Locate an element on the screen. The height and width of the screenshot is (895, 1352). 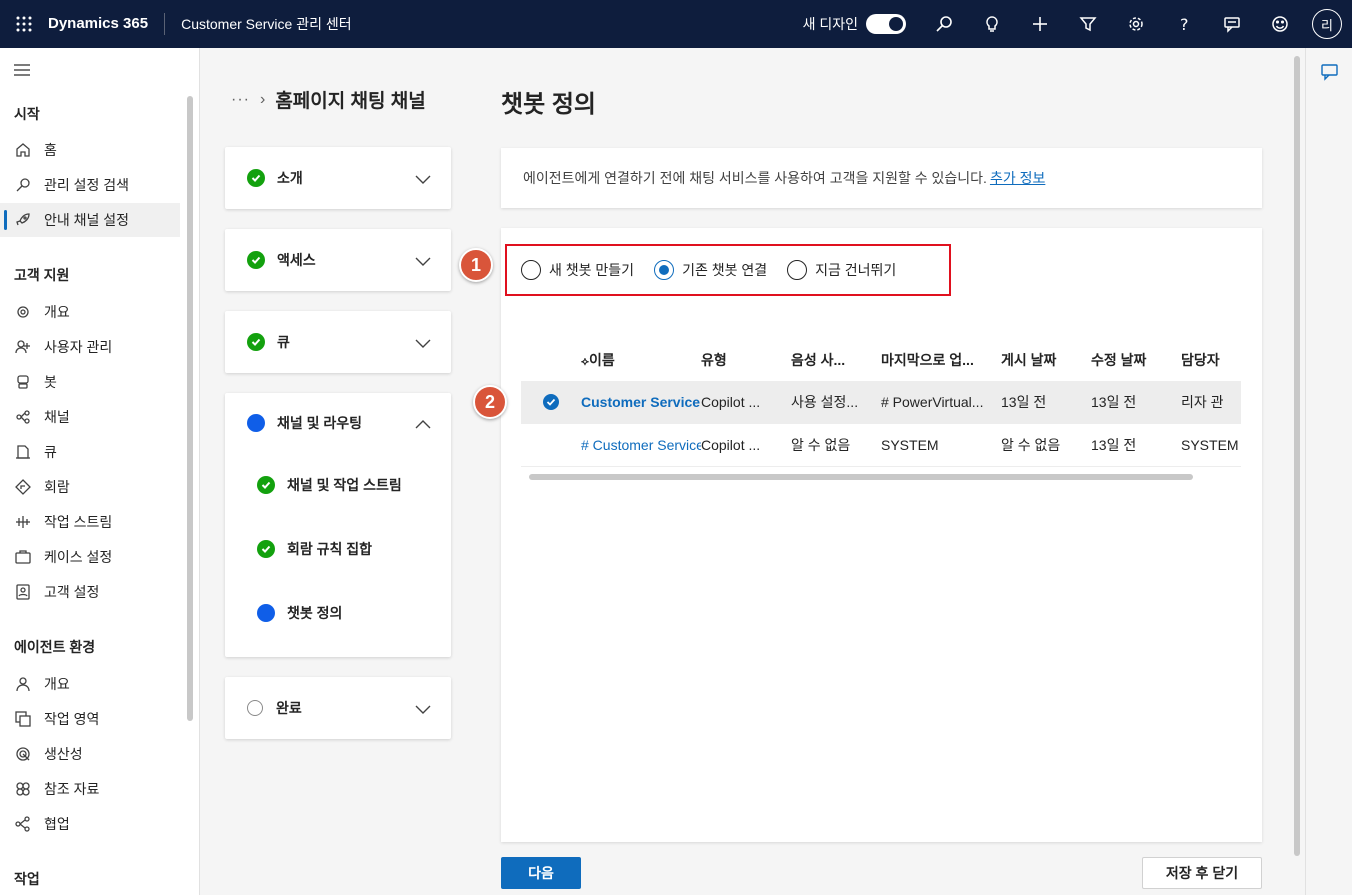
sidebar-item-label: 작업 스트림 is located at coordinates (78, 522).